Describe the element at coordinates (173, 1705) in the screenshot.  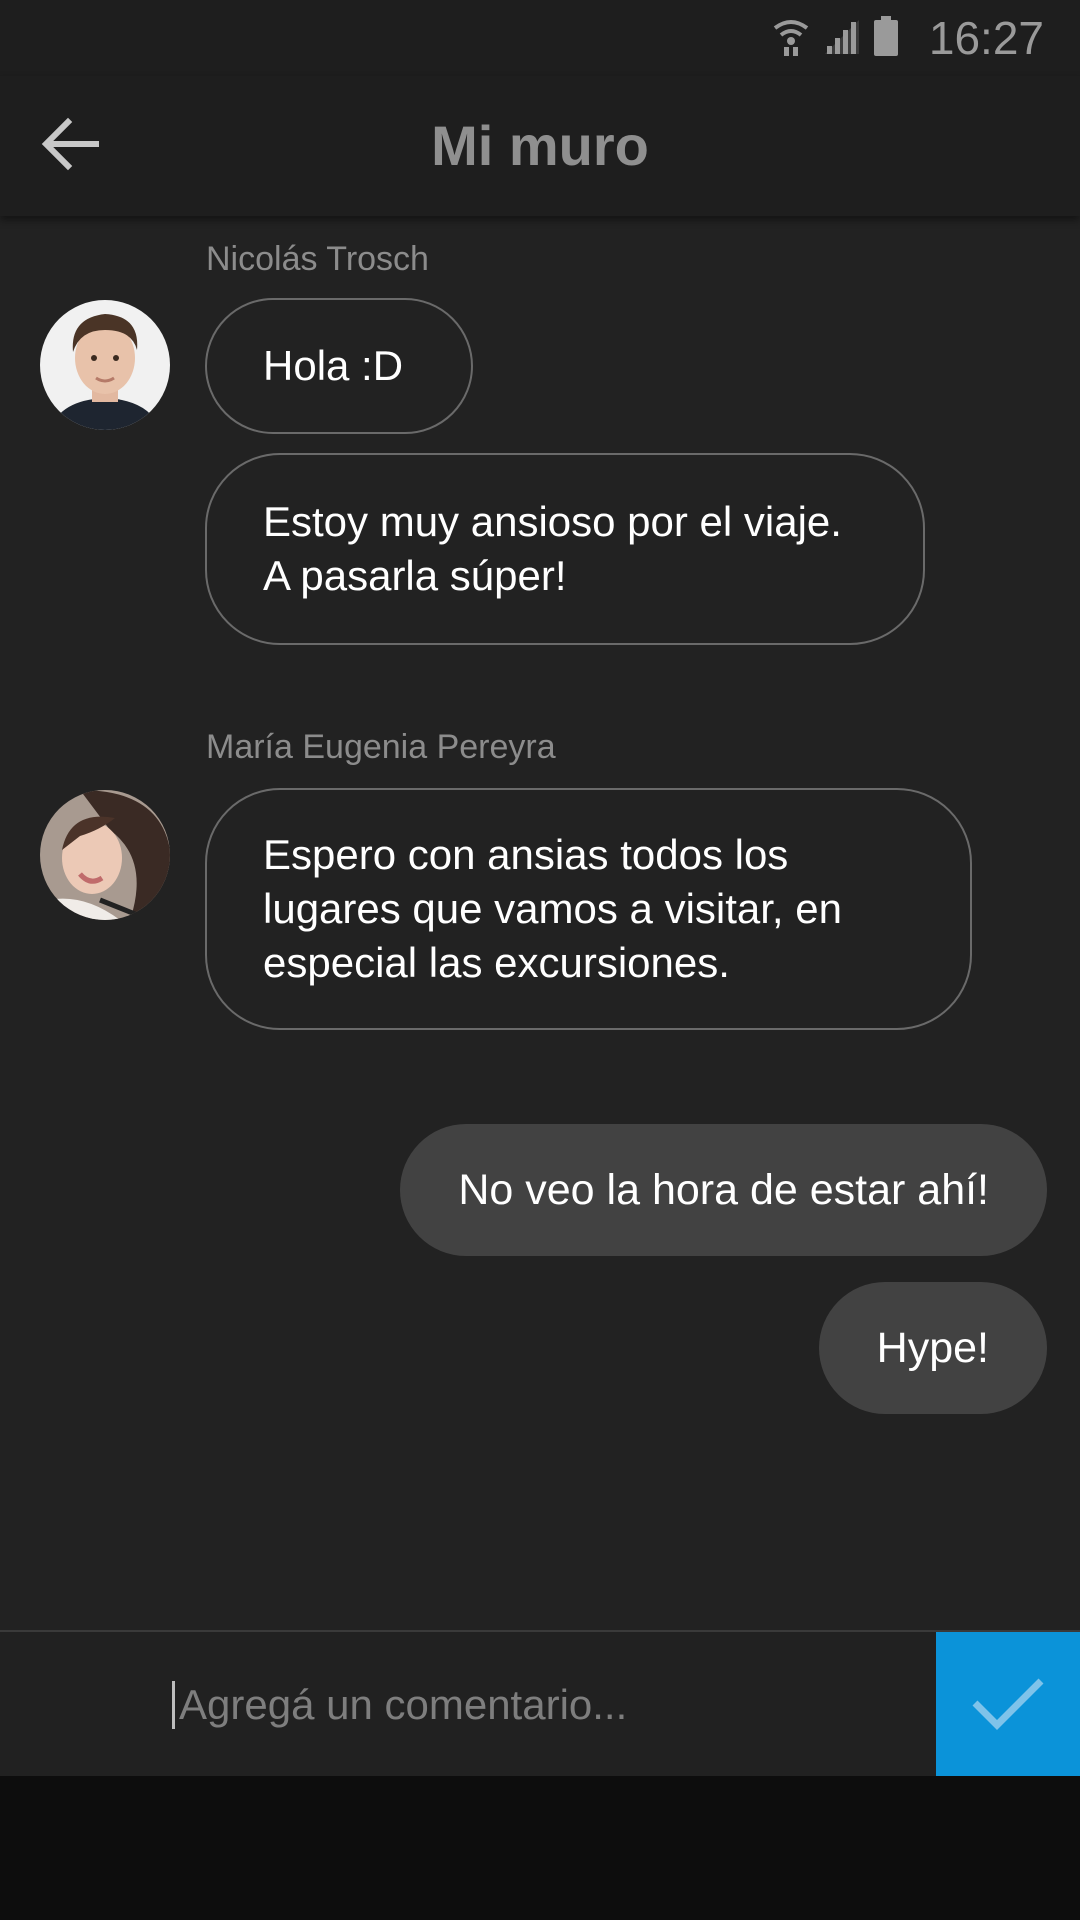
I see `text-caret` at that location.